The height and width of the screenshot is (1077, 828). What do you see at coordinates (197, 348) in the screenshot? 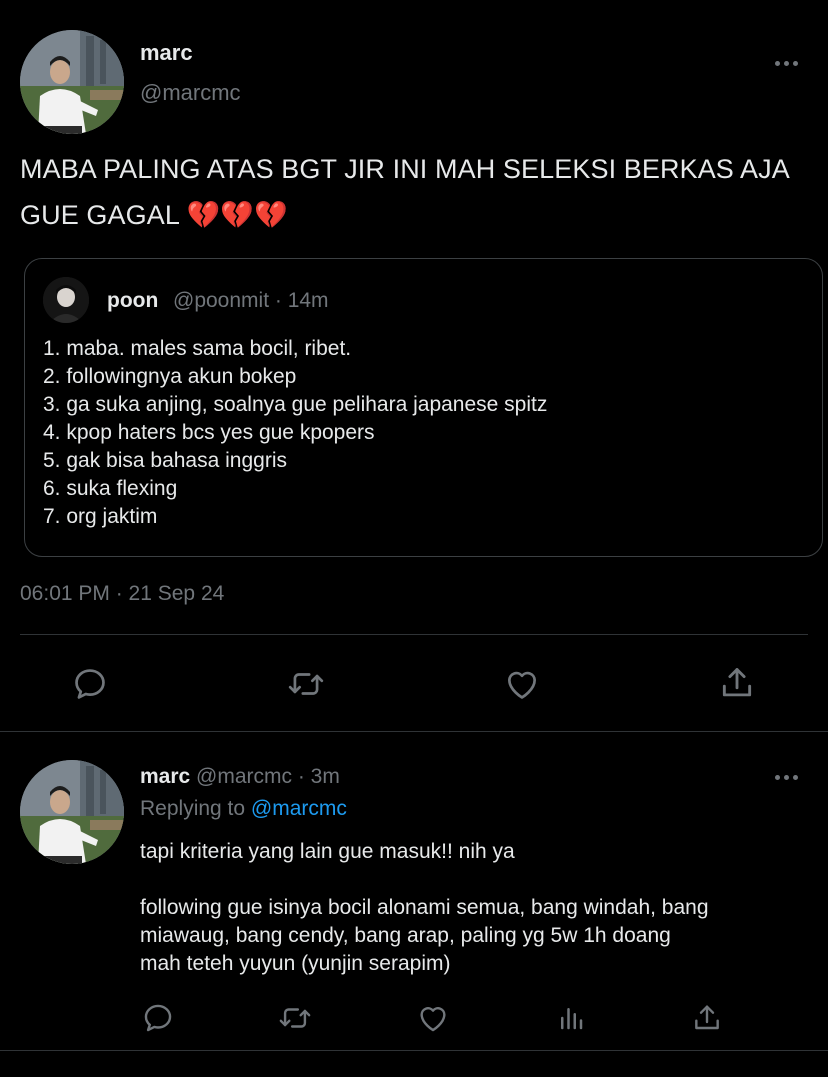
I see `list-item: 1. maba. males sama bocil, ribet.` at bounding box center [197, 348].